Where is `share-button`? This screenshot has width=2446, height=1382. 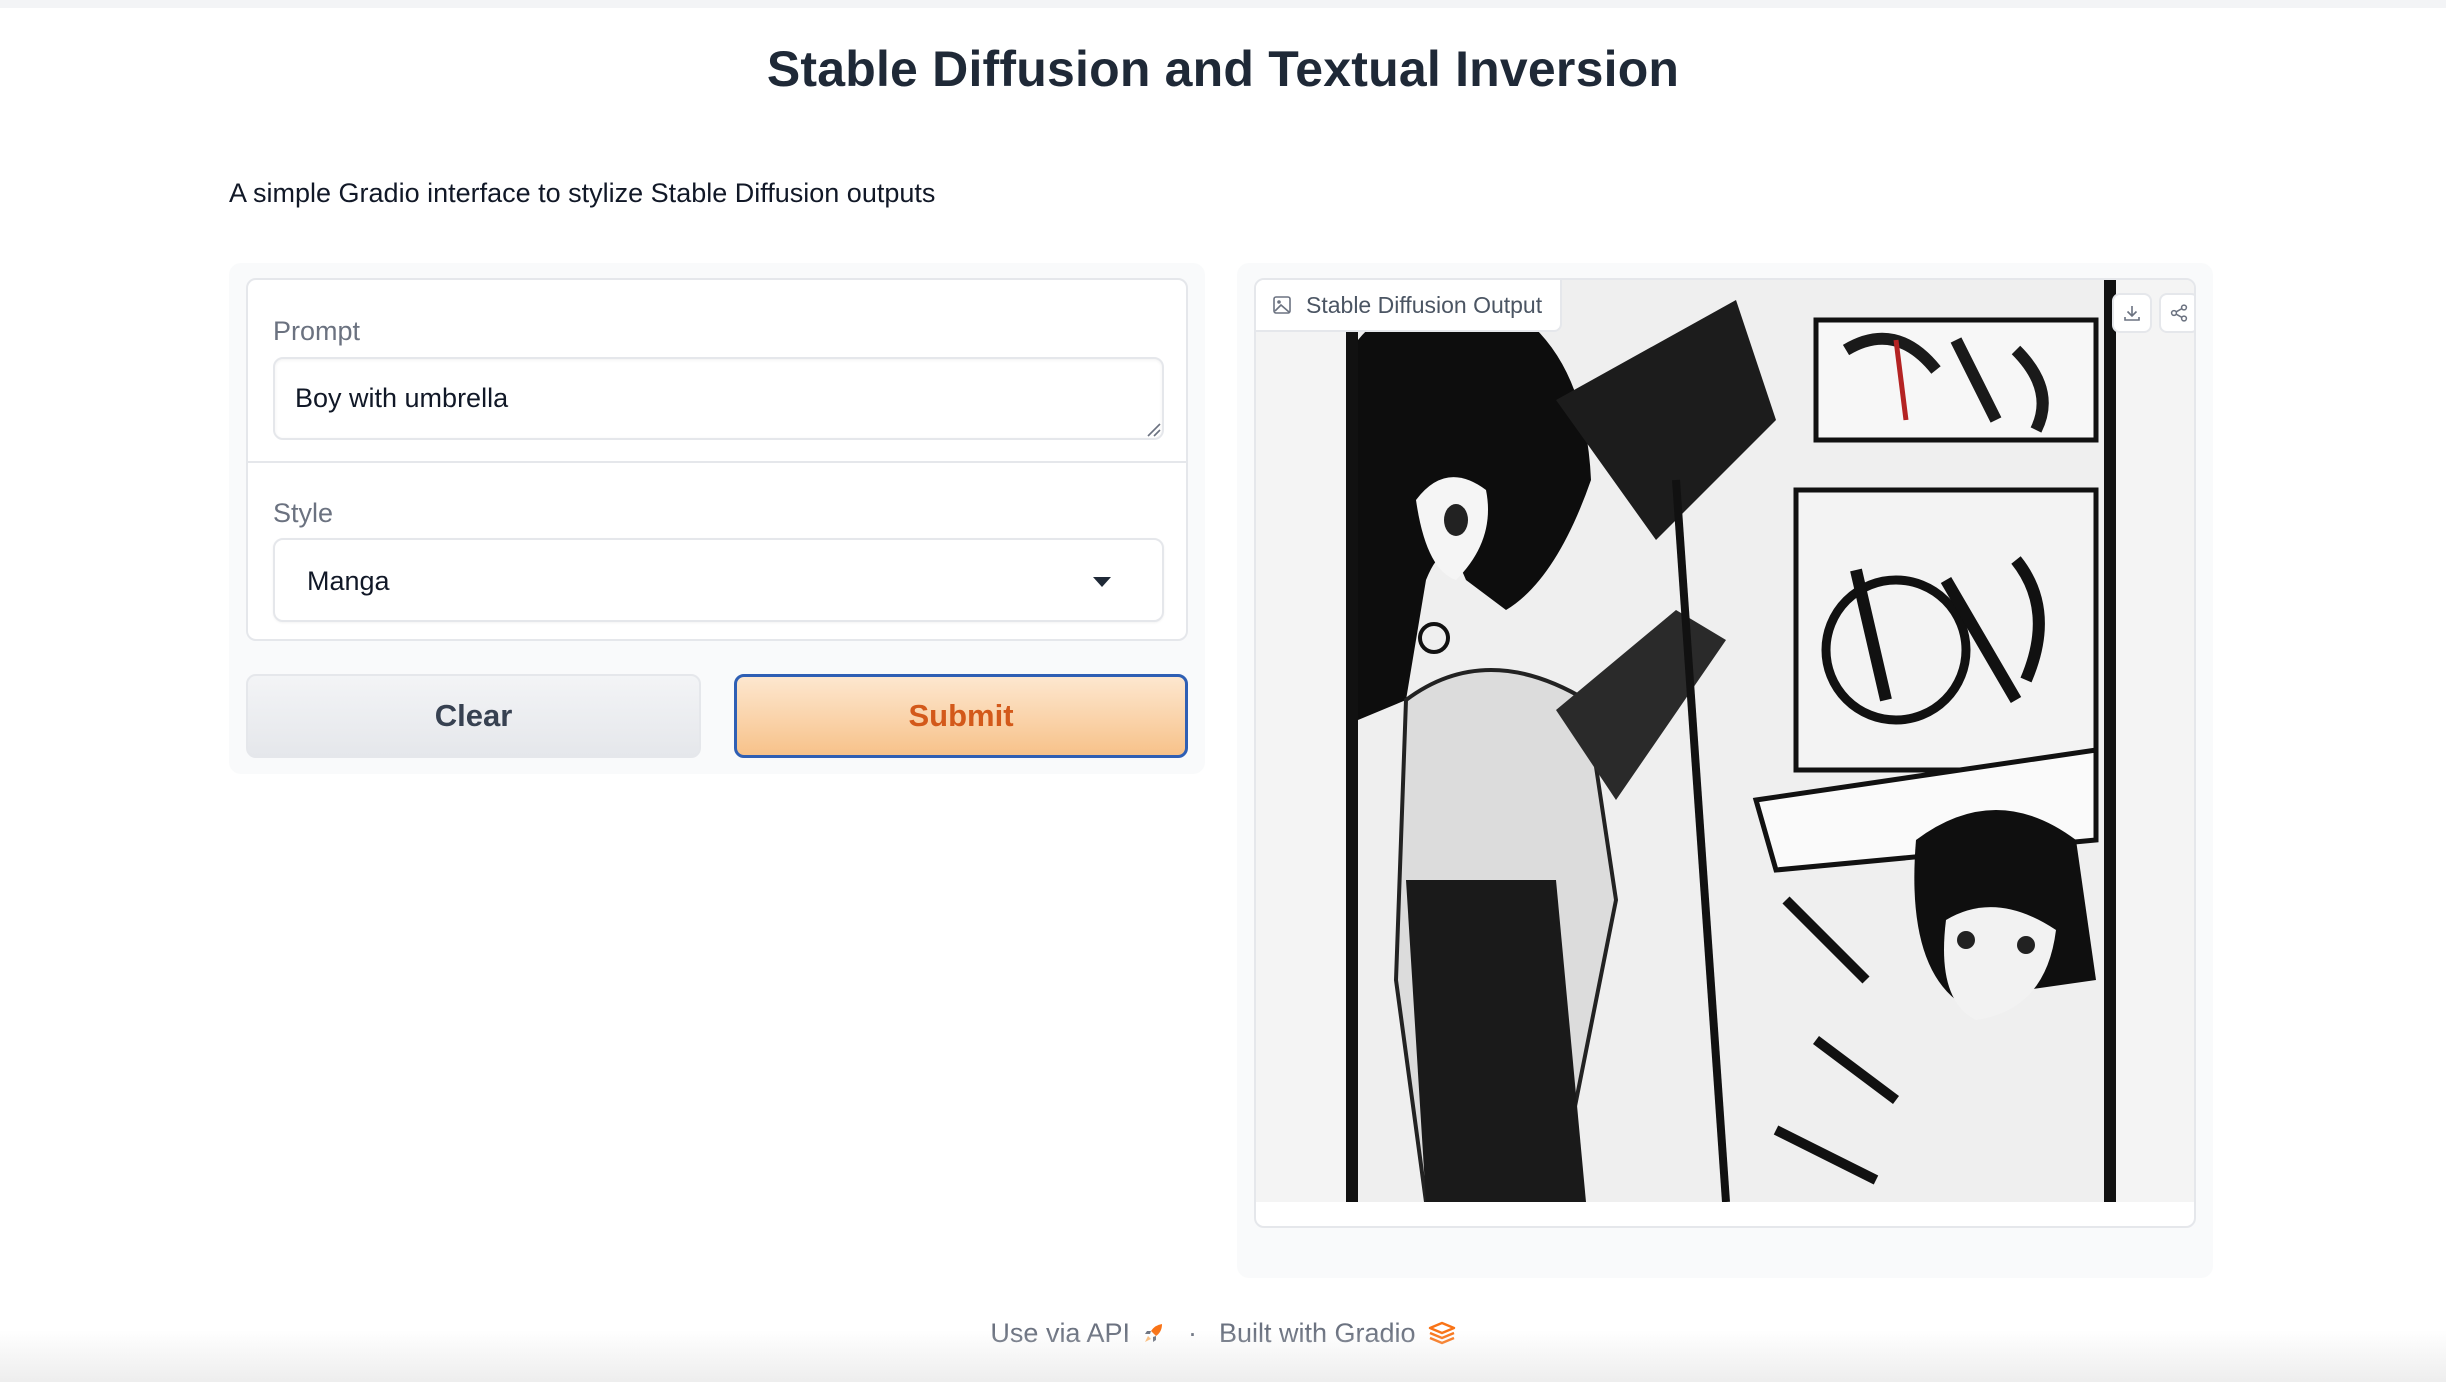
share-button is located at coordinates (2176, 313).